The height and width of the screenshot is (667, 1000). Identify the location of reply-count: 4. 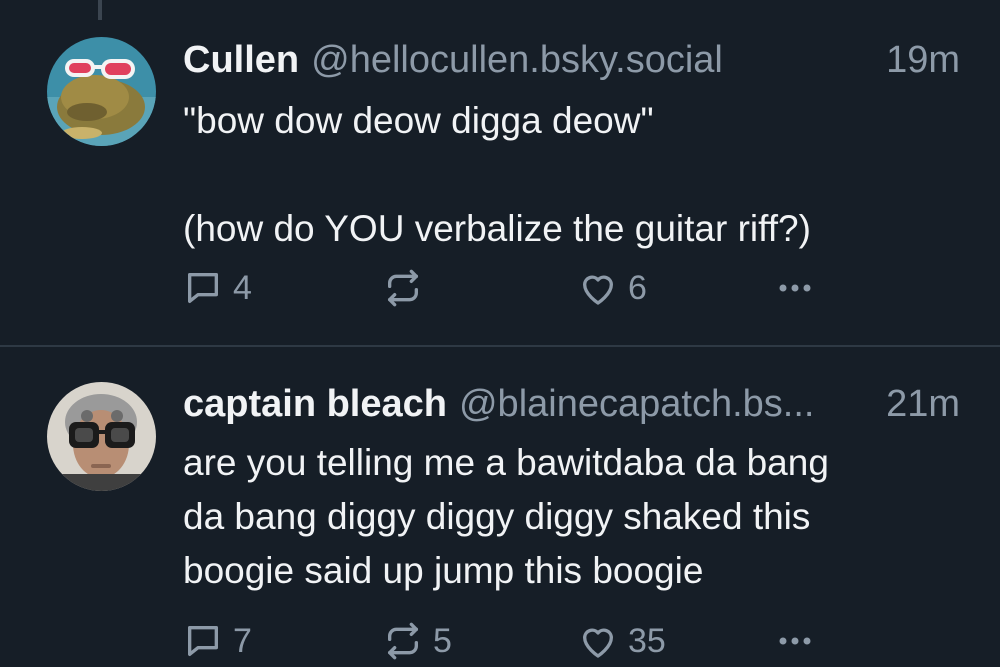
(242, 287).